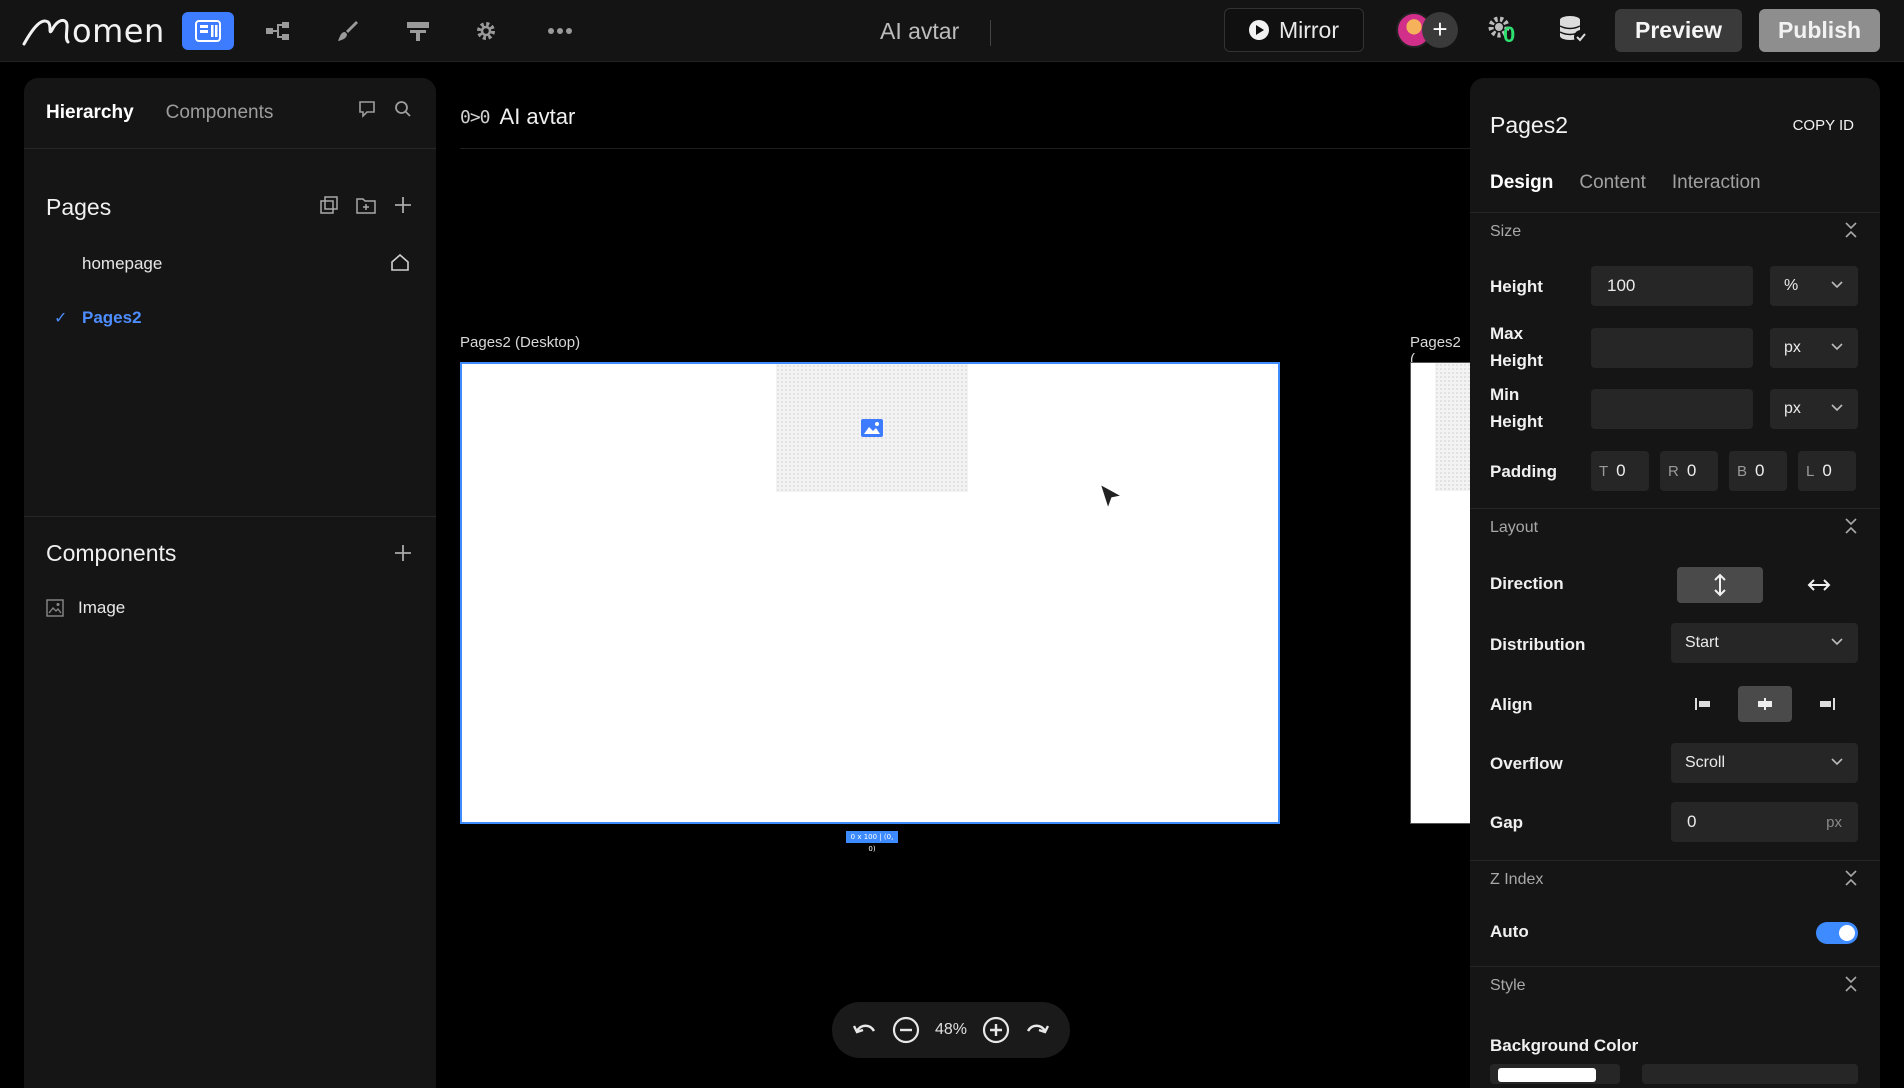 The width and height of the screenshot is (1904, 1088). Describe the element at coordinates (1529, 125) in the screenshot. I see `element-title: Pages2` at that location.